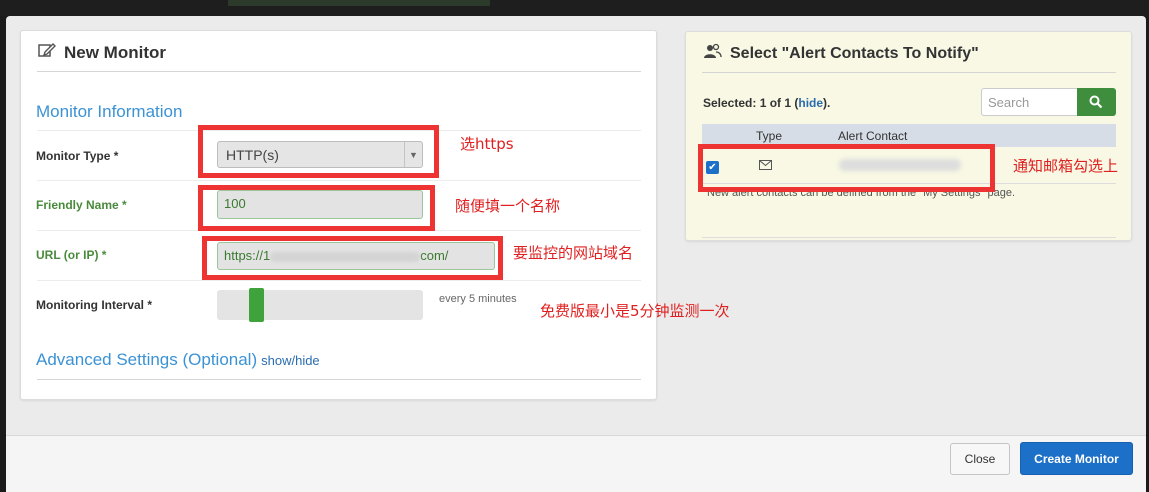 This screenshot has height=492, width=1149. I want to click on slider-handle, so click(256, 305).